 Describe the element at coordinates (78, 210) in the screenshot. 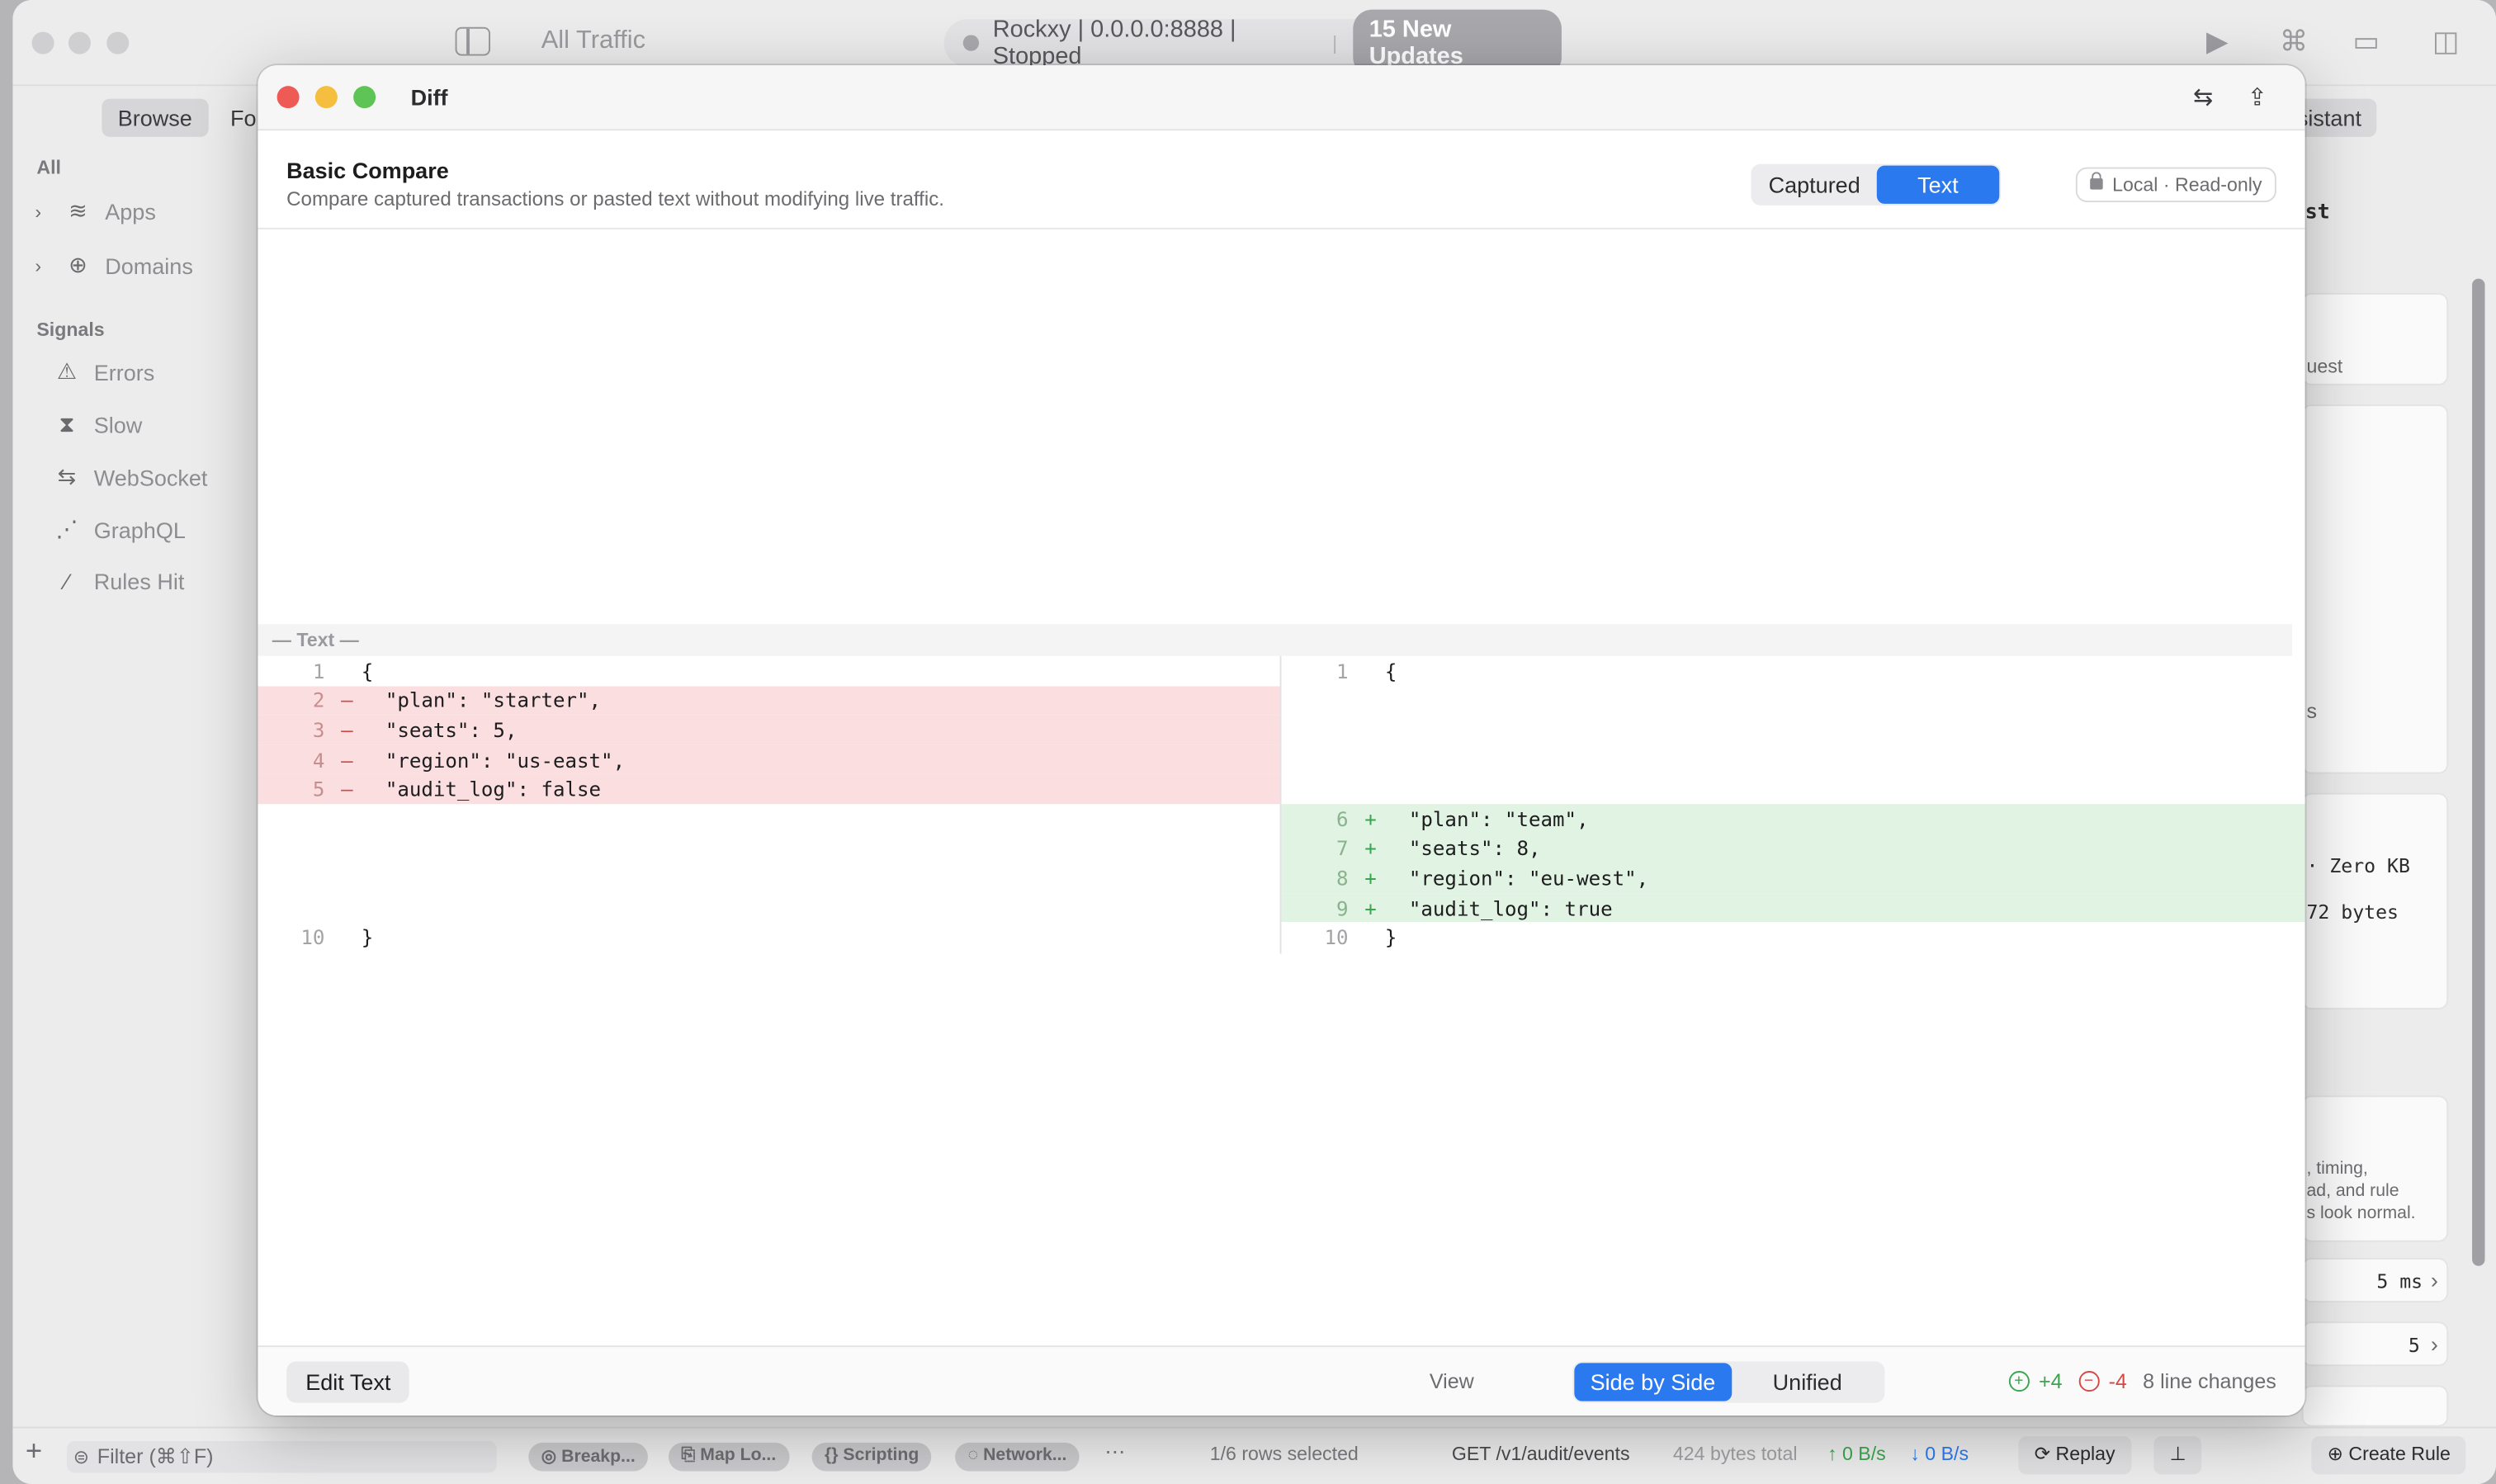

I see `stack-icon: ≋` at that location.